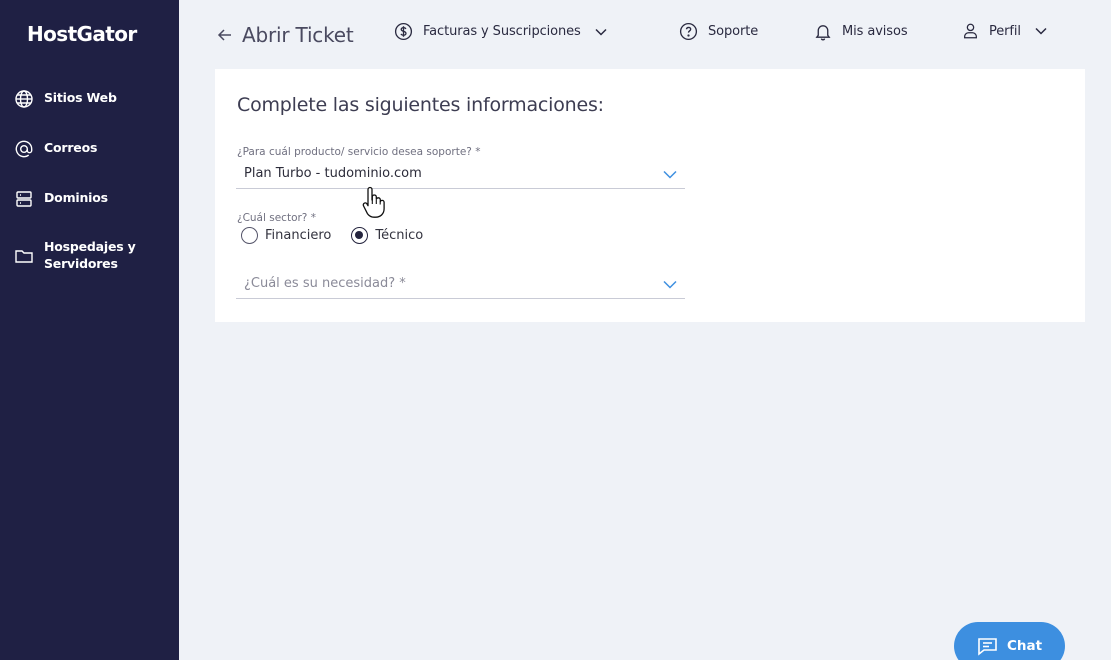  What do you see at coordinates (373, 202) in the screenshot?
I see `hand-pointer-icon` at bounding box center [373, 202].